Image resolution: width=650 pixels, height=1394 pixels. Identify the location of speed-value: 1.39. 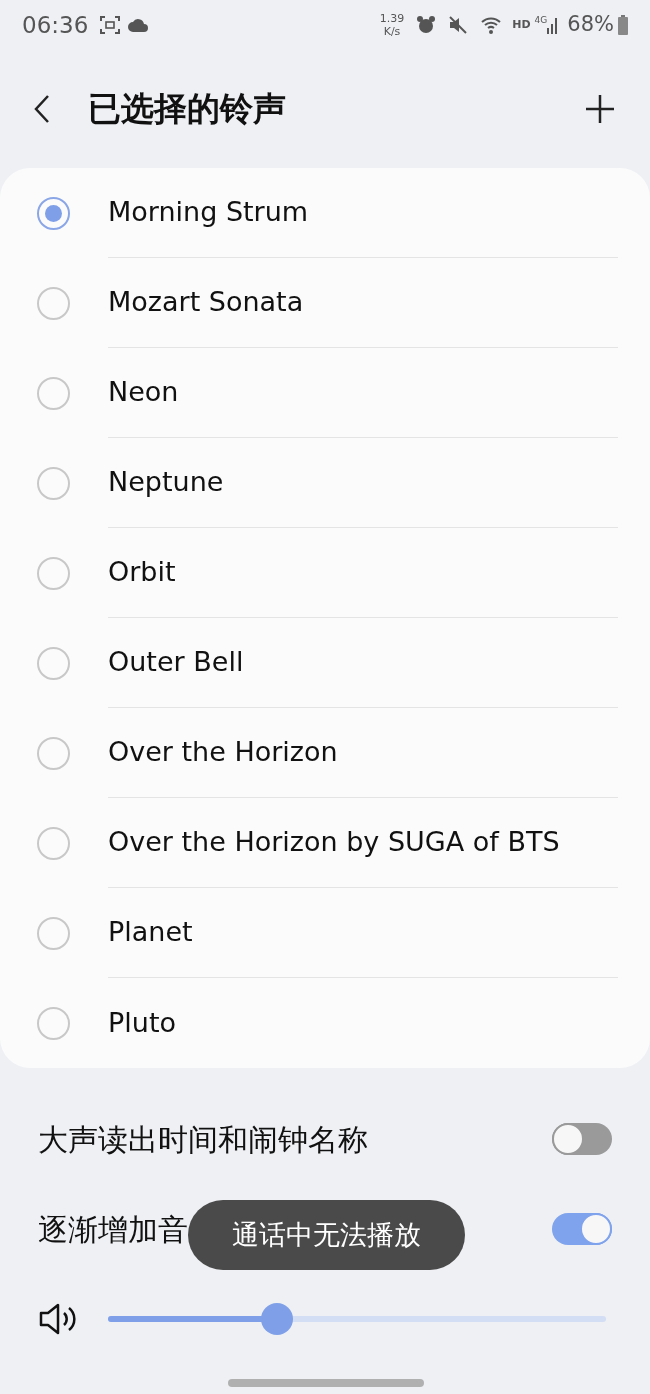
(392, 18).